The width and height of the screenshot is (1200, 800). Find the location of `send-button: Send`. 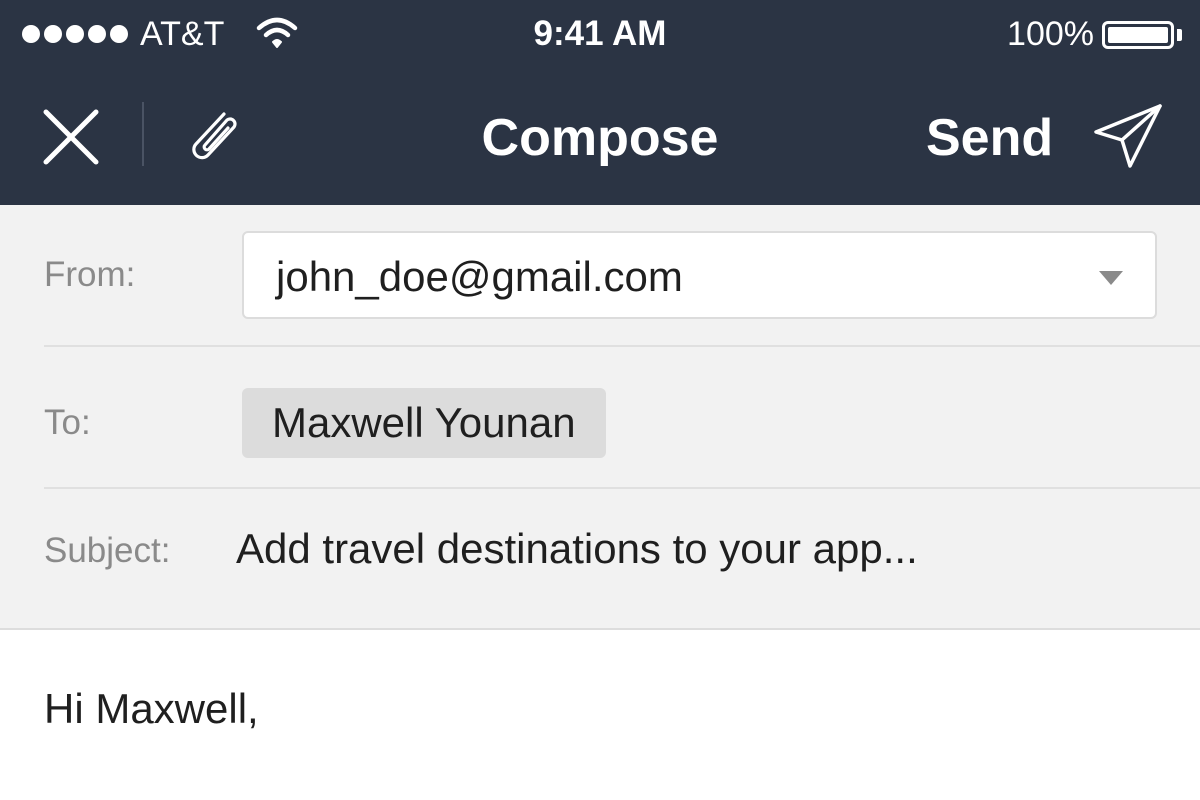

send-button: Send is located at coordinates (989, 138).